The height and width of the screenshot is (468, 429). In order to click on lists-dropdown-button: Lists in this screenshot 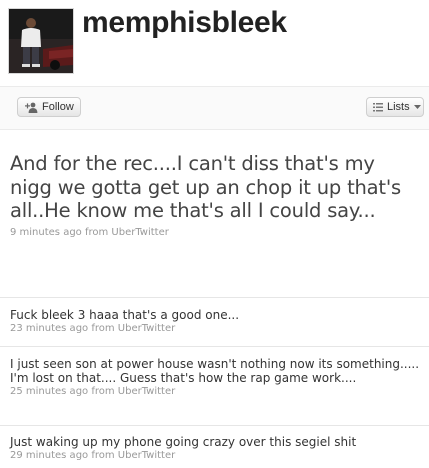, I will do `click(395, 107)`.